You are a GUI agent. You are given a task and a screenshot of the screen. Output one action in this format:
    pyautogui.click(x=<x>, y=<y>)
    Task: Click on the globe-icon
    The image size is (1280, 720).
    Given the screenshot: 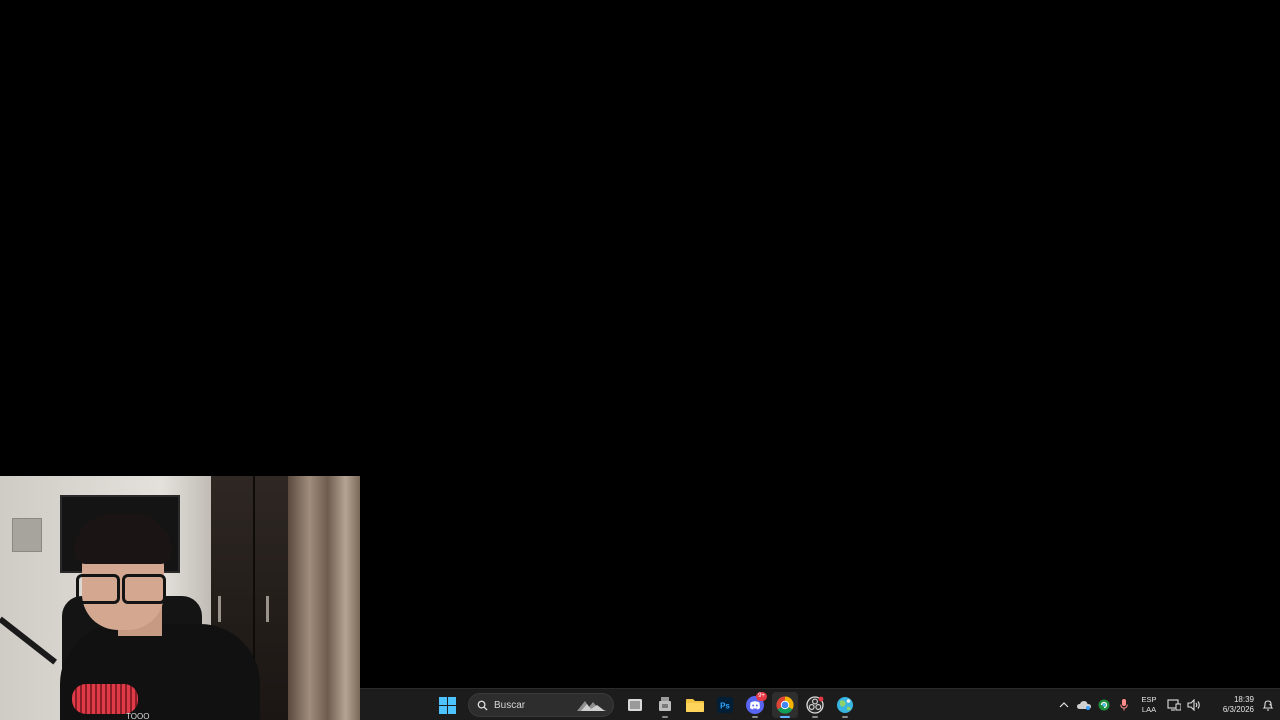 What is the action you would take?
    pyautogui.click(x=845, y=705)
    